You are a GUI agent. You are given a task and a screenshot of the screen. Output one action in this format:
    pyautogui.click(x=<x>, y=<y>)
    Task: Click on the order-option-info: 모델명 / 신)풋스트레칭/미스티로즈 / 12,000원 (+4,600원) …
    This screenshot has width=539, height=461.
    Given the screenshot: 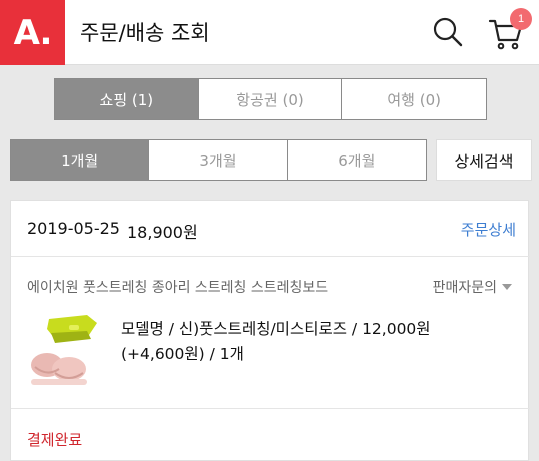 What is the action you would take?
    pyautogui.click(x=321, y=342)
    